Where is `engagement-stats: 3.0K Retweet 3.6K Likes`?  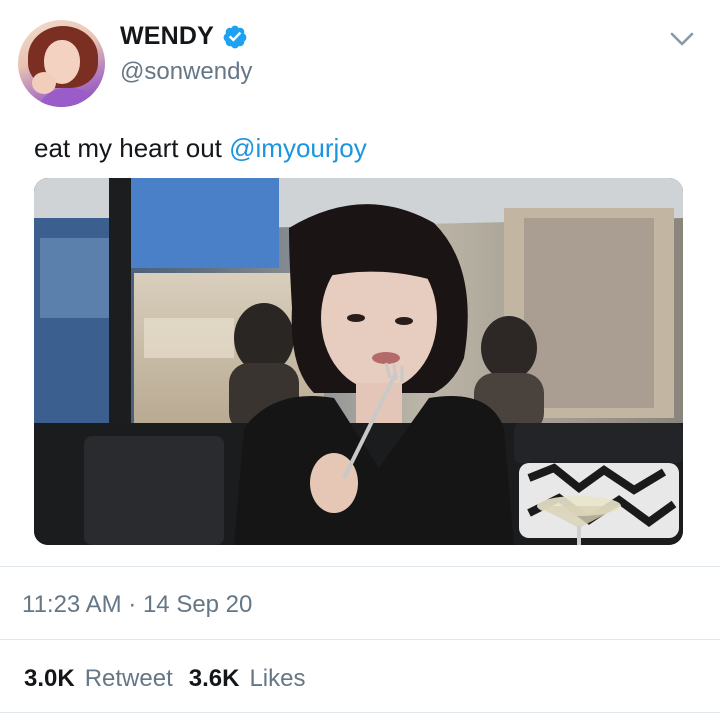
engagement-stats: 3.0K Retweet 3.6K Likes is located at coordinates (167, 679).